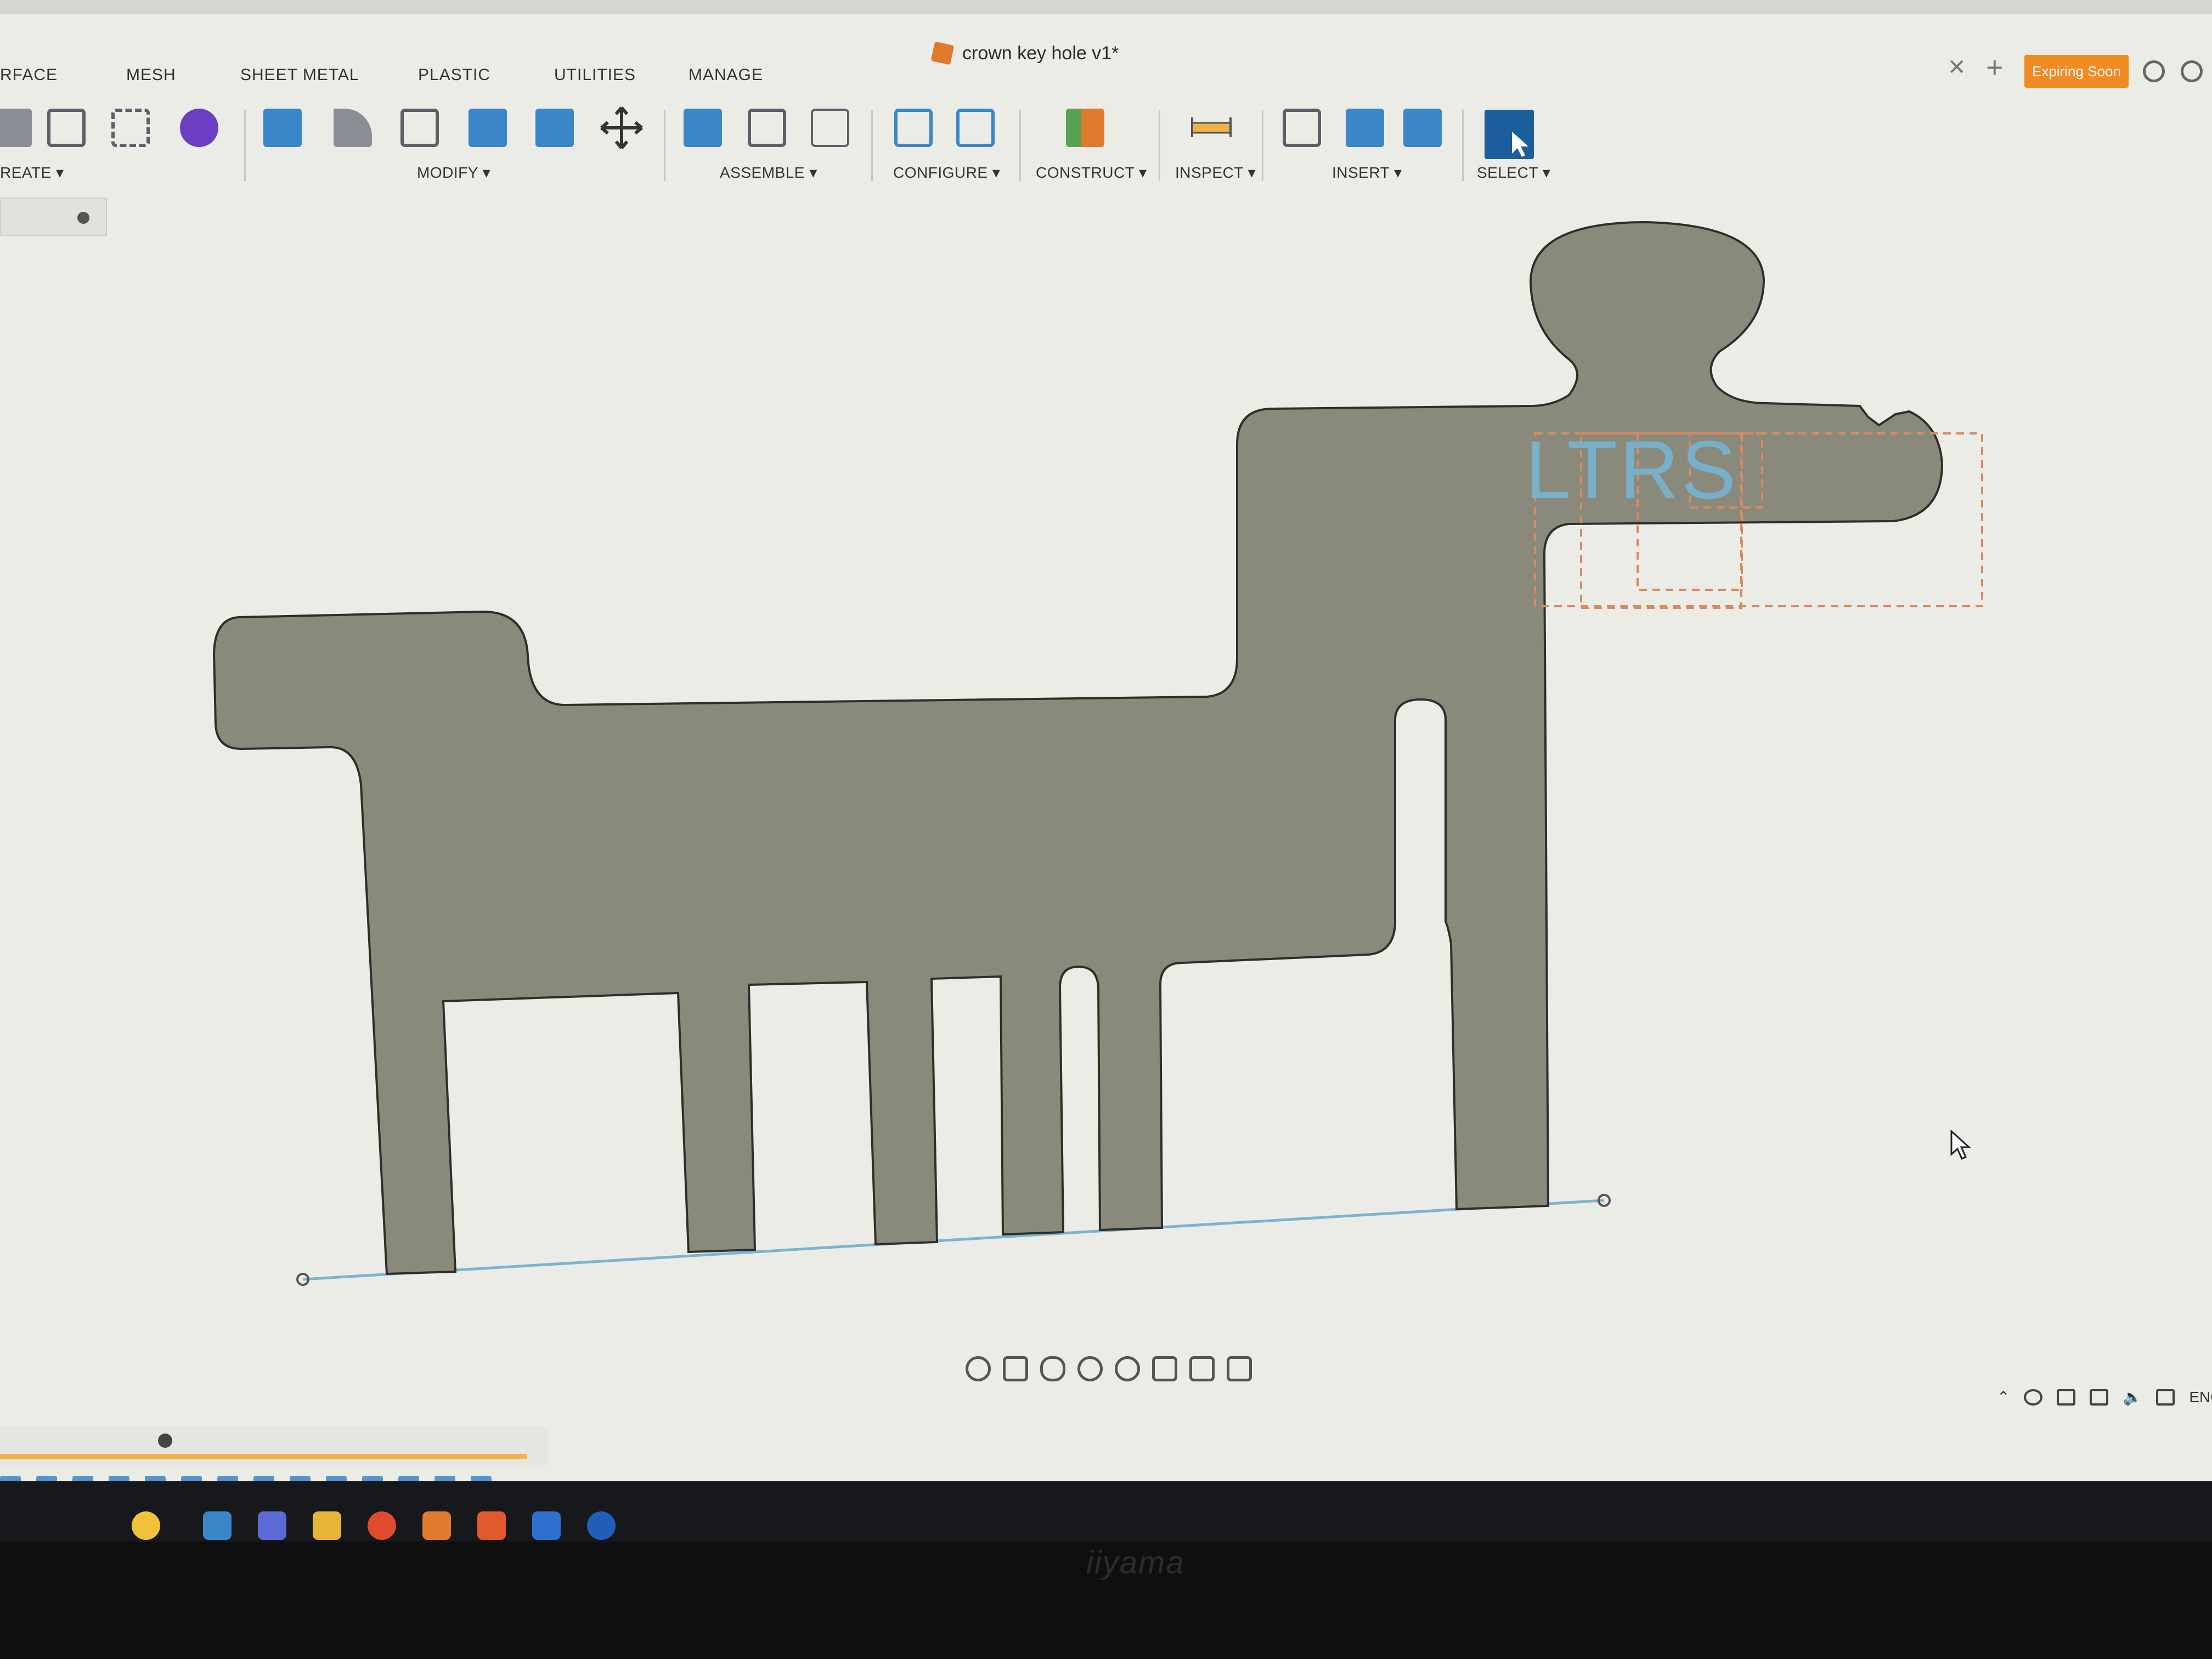 The height and width of the screenshot is (1659, 2212). What do you see at coordinates (954, 1240) in the screenshot?
I see `sketch-baseline` at bounding box center [954, 1240].